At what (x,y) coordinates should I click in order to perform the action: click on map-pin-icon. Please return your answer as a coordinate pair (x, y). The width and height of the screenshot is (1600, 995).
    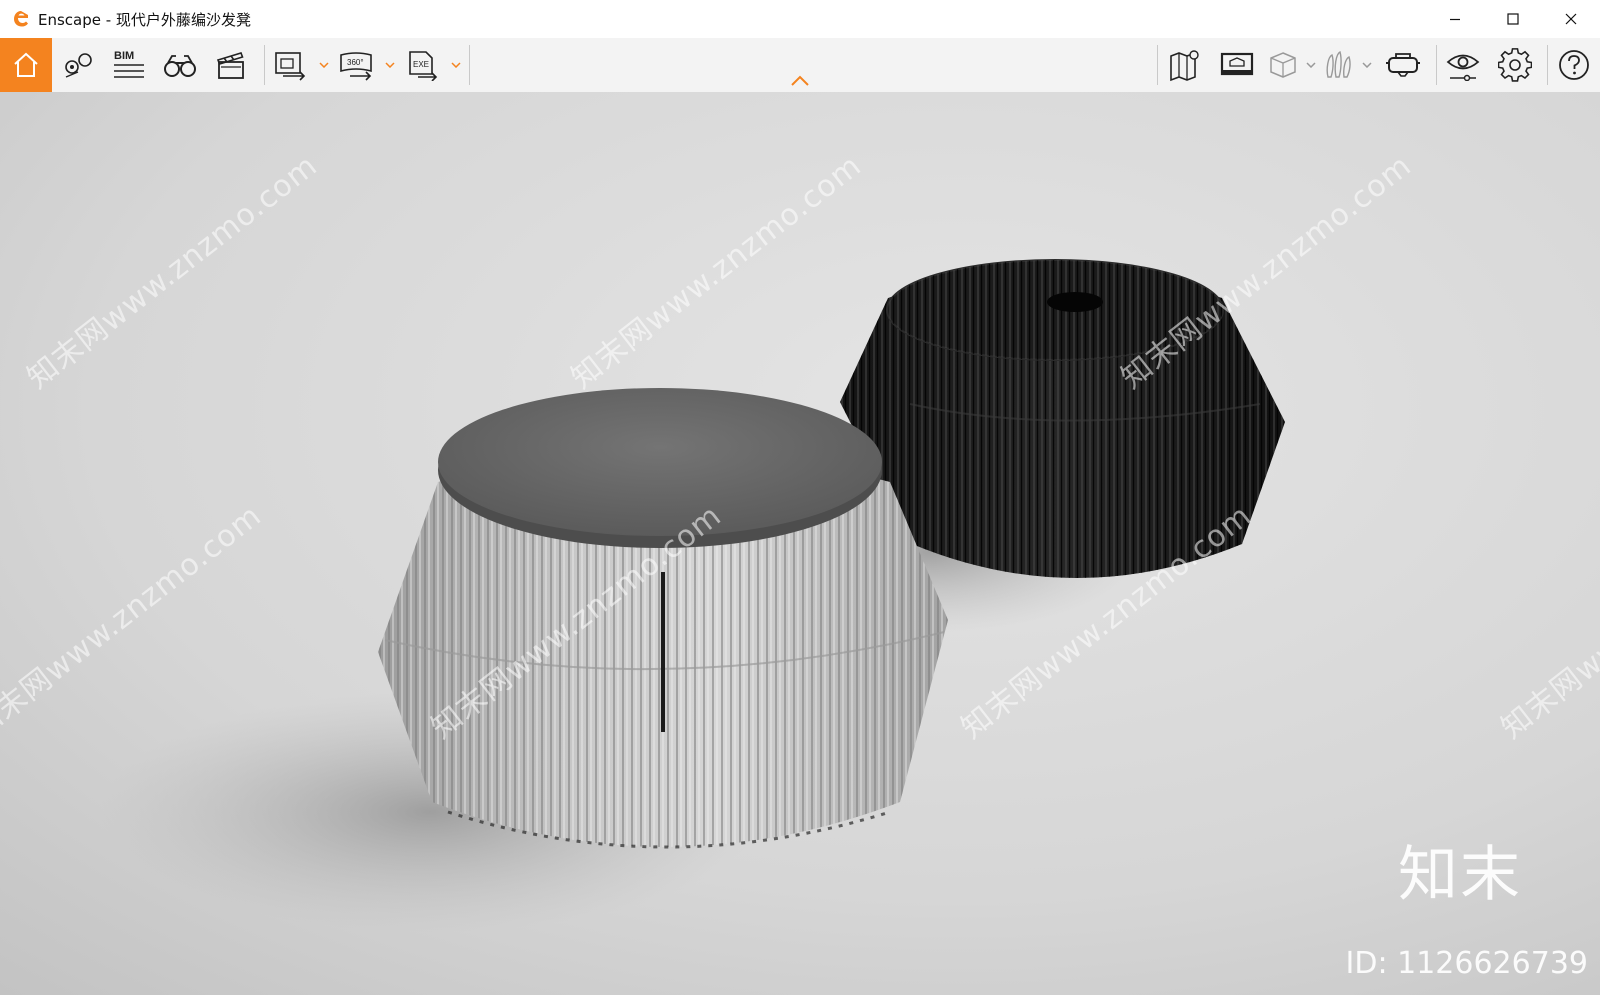
    Looking at the image, I should click on (78, 65).